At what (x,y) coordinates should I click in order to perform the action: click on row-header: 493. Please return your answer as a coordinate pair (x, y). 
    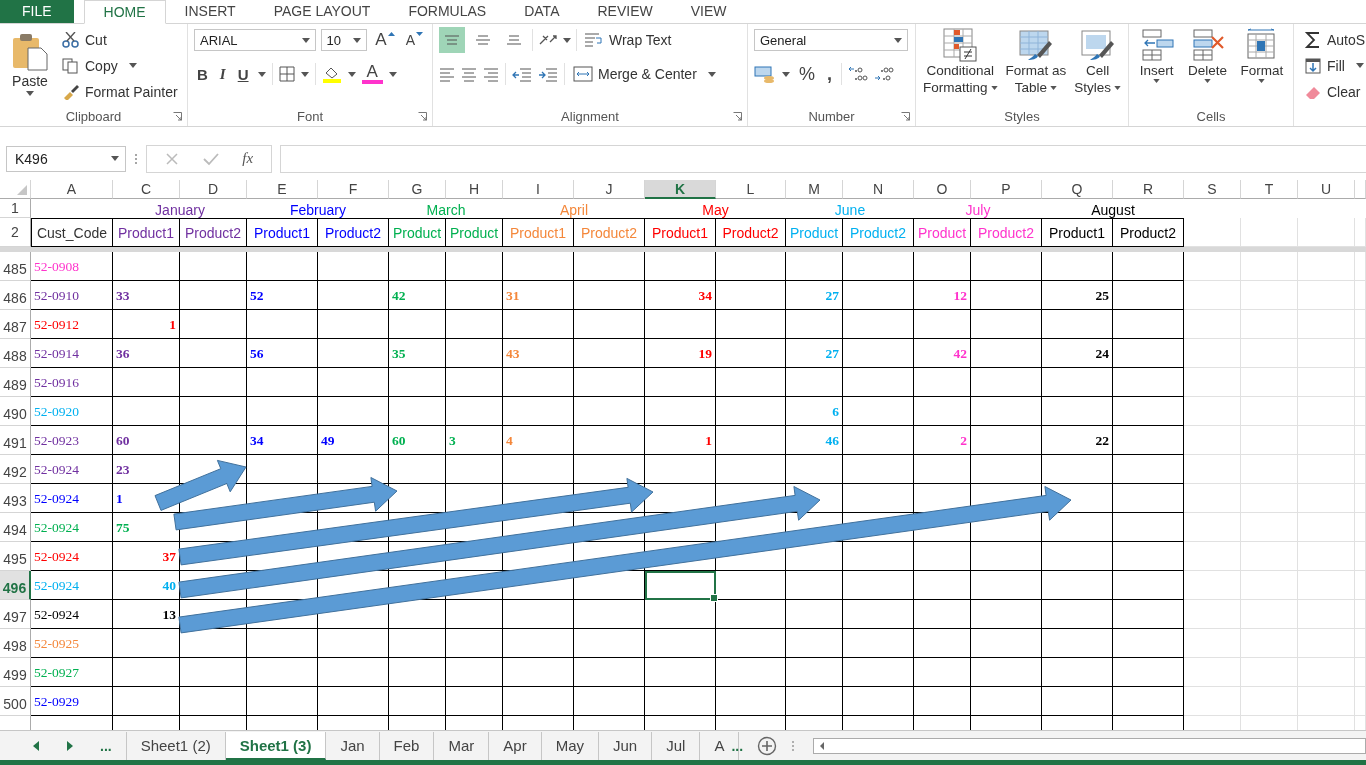
    Looking at the image, I should click on (15, 501).